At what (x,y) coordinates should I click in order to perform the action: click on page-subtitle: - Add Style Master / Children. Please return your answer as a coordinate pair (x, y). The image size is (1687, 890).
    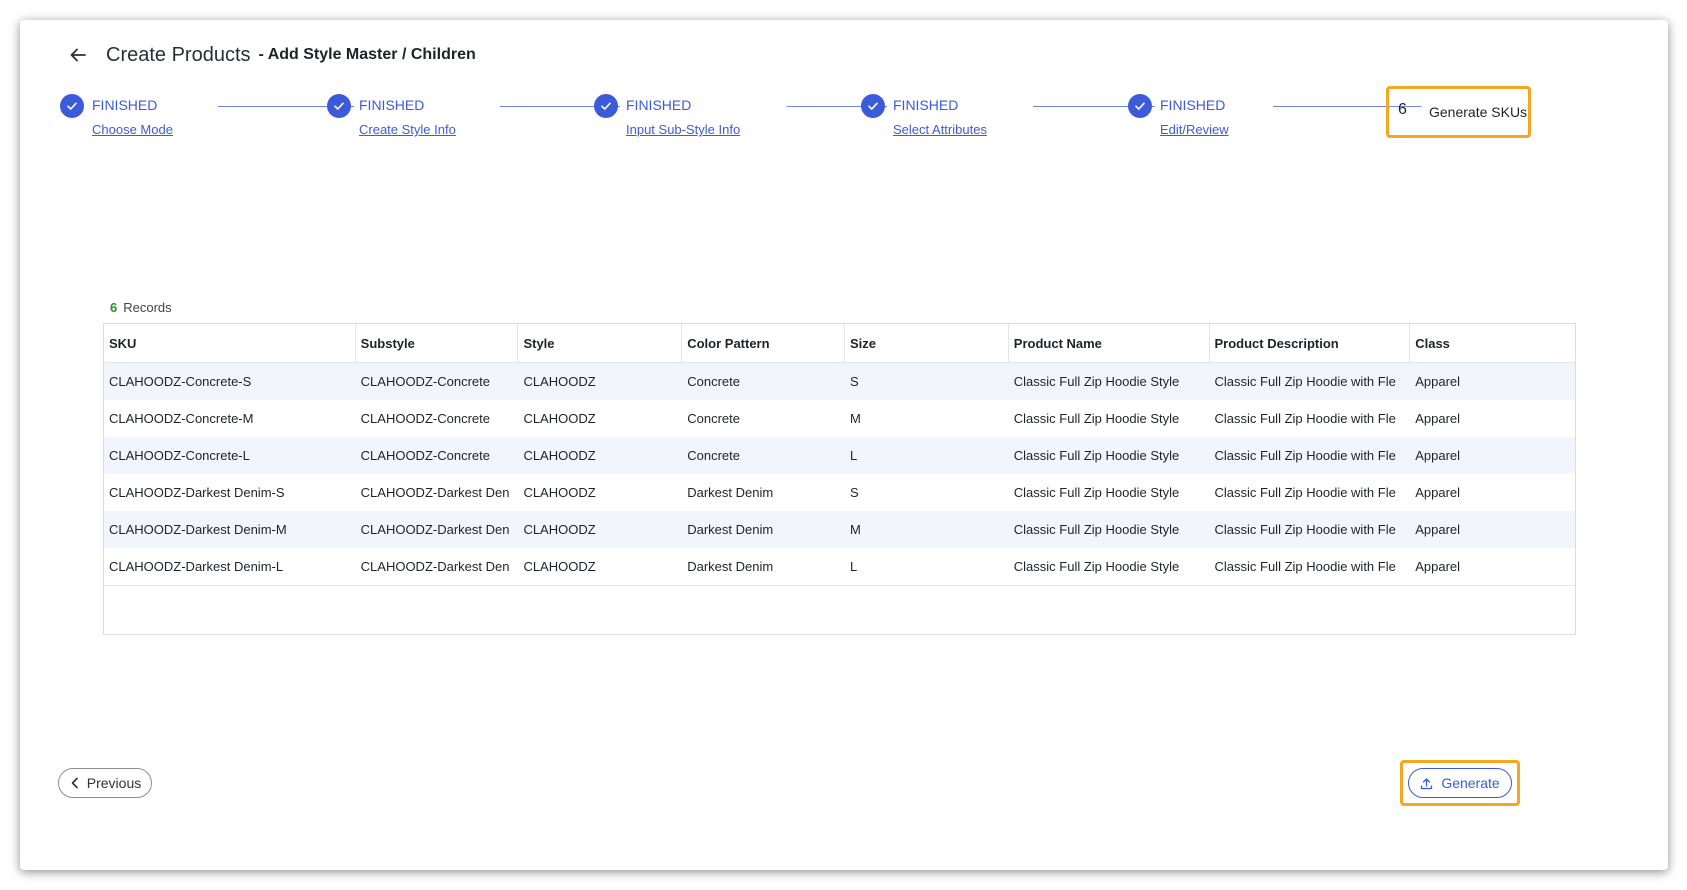
    Looking at the image, I should click on (367, 54).